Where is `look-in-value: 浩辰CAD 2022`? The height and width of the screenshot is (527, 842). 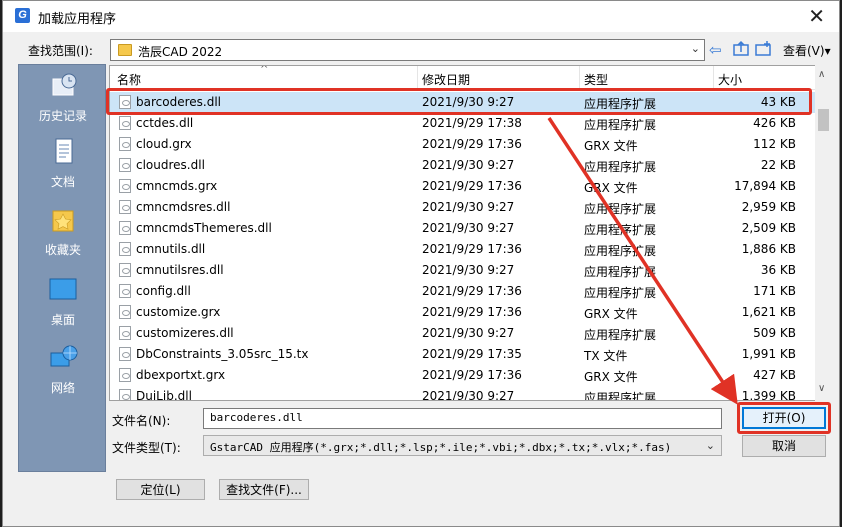
look-in-value: 浩辰CAD 2022 is located at coordinates (180, 52).